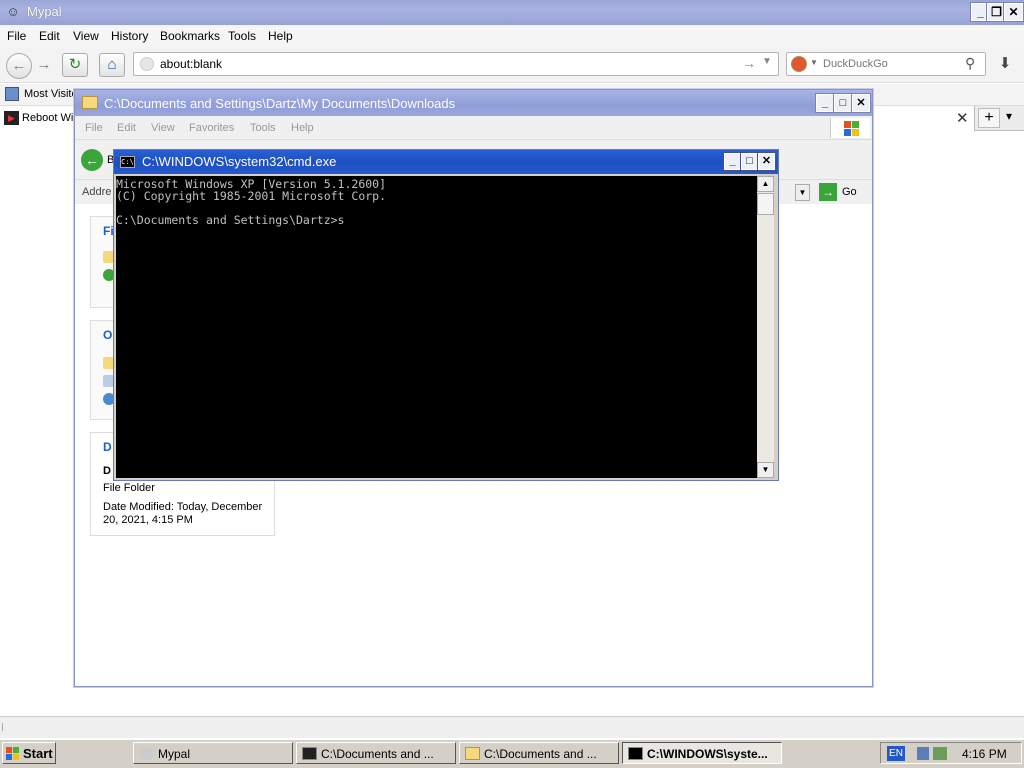 The image size is (1024, 768). What do you see at coordinates (146, 753) in the screenshot?
I see `mypal-icon` at bounding box center [146, 753].